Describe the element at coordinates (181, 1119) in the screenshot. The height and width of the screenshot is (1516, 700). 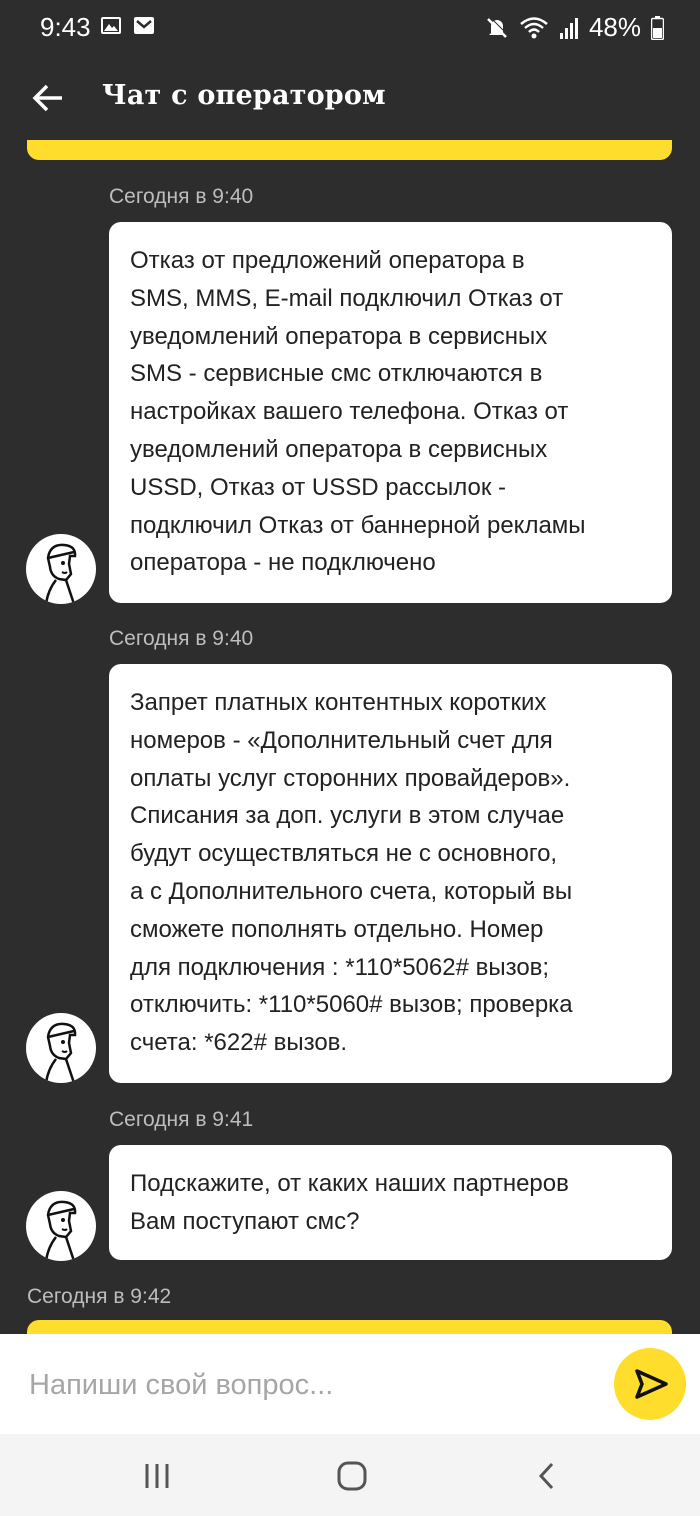
I see `message-timestamp: Сегодня в 9:41` at that location.